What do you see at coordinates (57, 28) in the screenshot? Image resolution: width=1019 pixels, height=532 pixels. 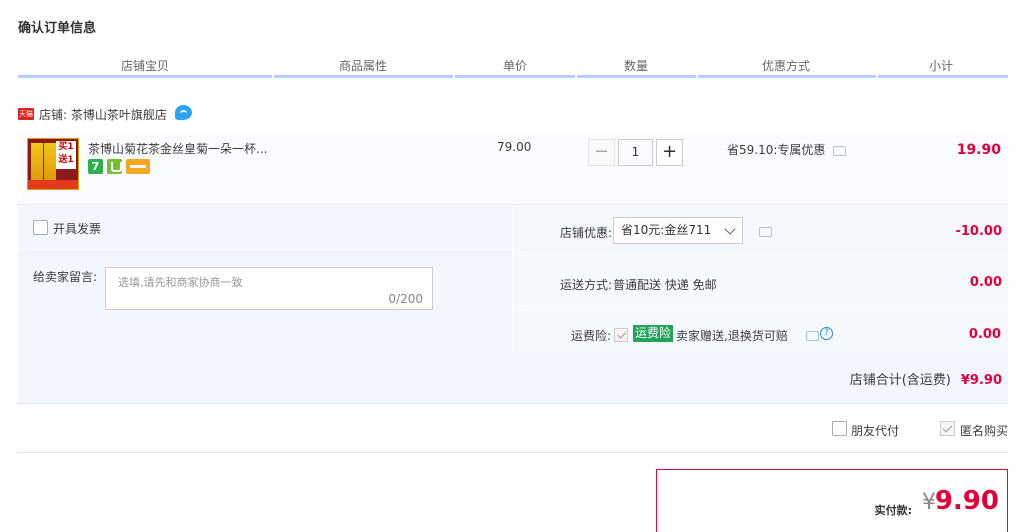 I see `page-title: 确认订单信息` at bounding box center [57, 28].